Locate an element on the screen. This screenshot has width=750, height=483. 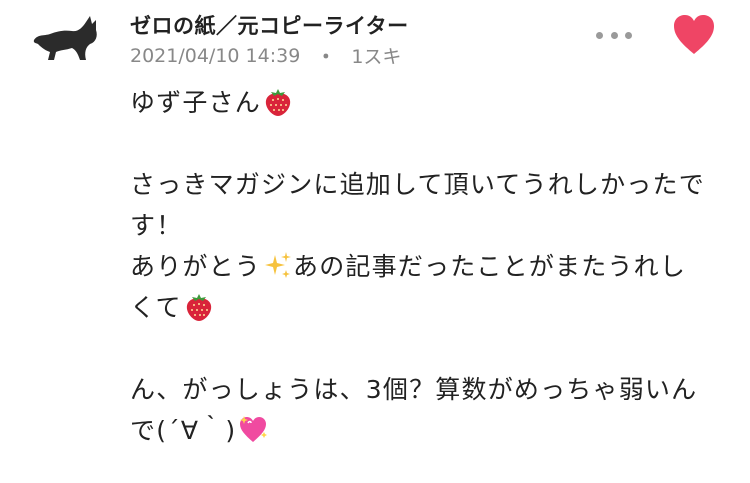
body-line: くて is located at coordinates (435, 307).